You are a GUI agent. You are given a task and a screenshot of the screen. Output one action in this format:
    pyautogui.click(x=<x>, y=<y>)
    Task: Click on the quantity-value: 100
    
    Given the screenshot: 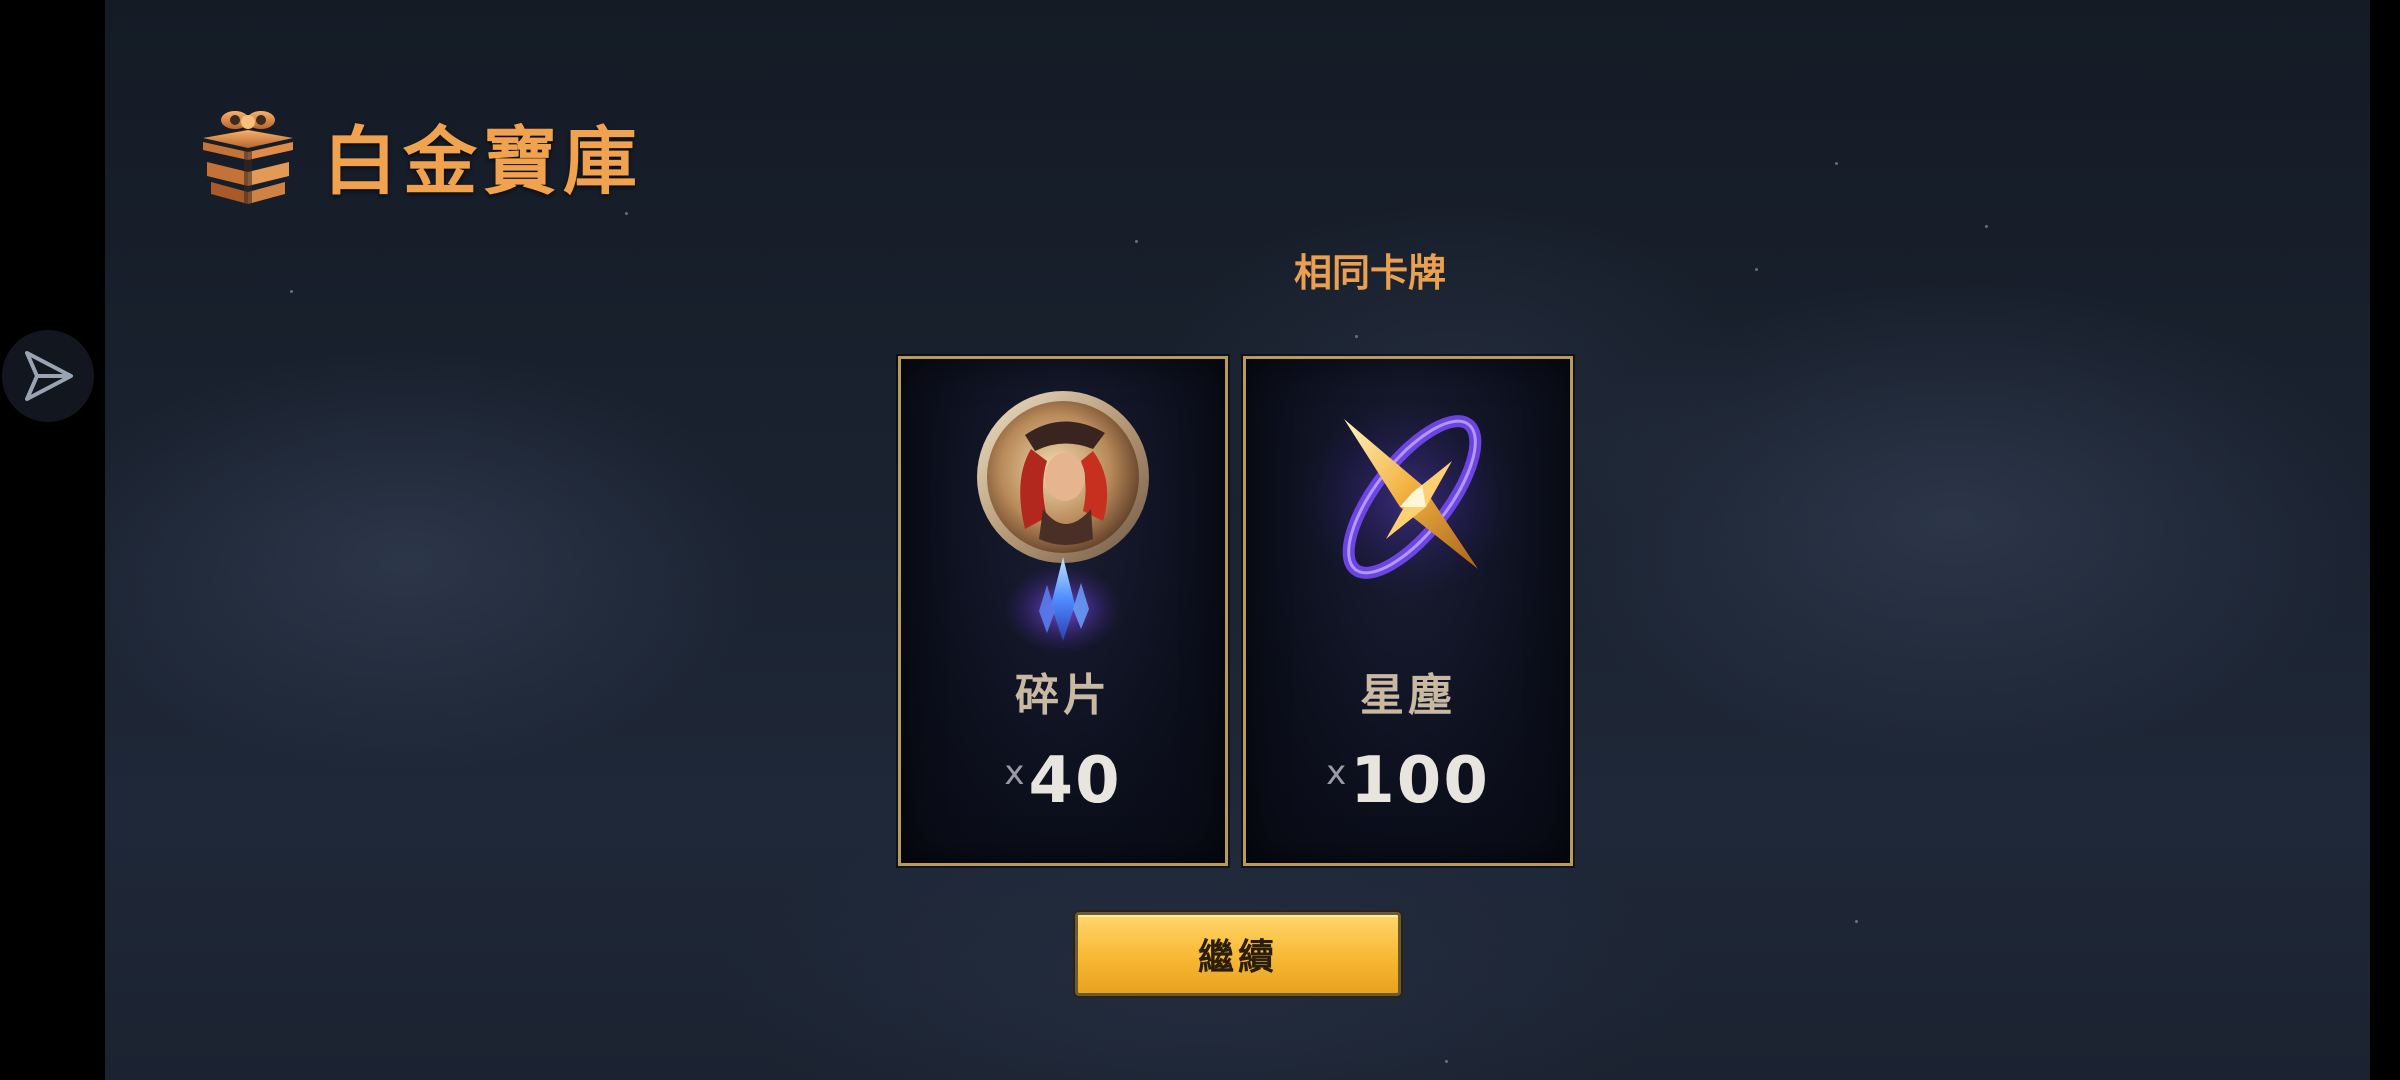 What is the action you would take?
    pyautogui.click(x=1420, y=781)
    